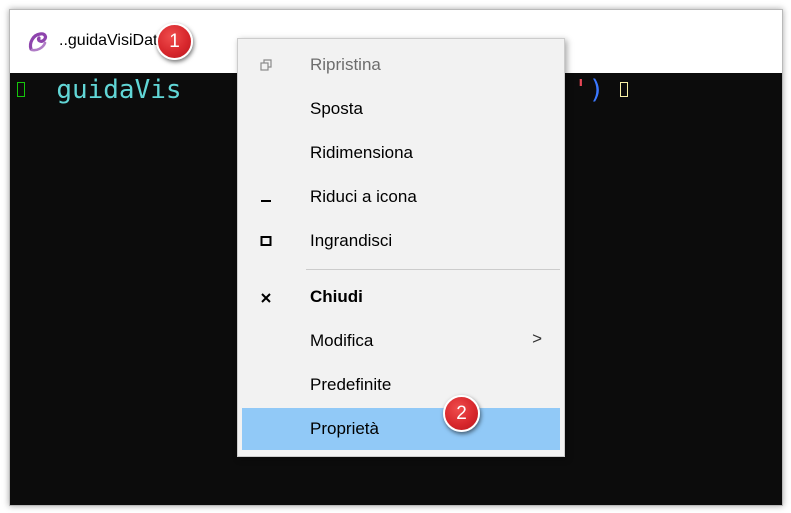  I want to click on menu-separator, so click(433, 269).